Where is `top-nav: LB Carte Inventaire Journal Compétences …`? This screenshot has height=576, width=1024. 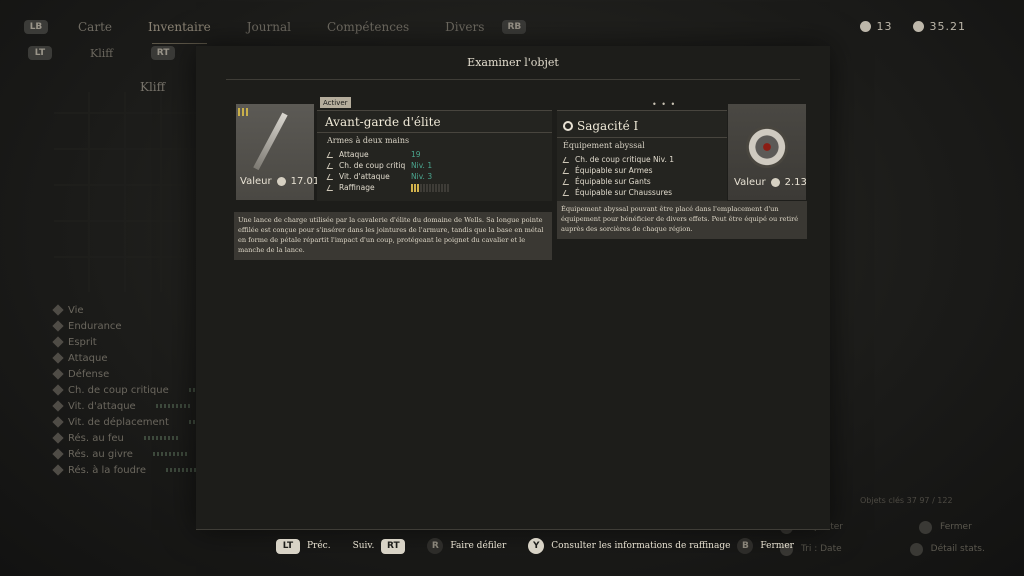
top-nav: LB Carte Inventaire Journal Compétences … is located at coordinates (275, 29).